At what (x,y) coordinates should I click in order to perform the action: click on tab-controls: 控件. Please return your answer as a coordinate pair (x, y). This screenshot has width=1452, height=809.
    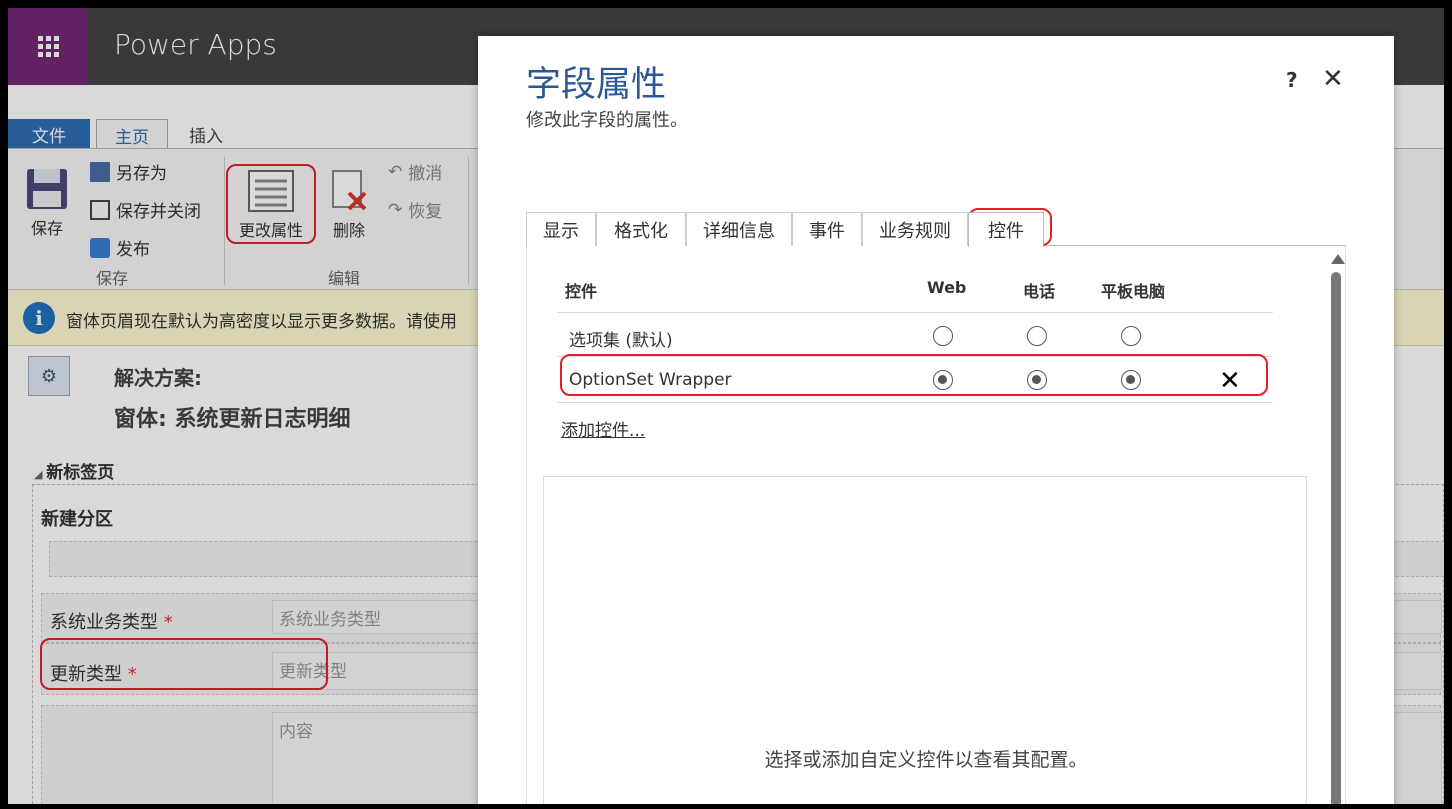
    Looking at the image, I should click on (1006, 229).